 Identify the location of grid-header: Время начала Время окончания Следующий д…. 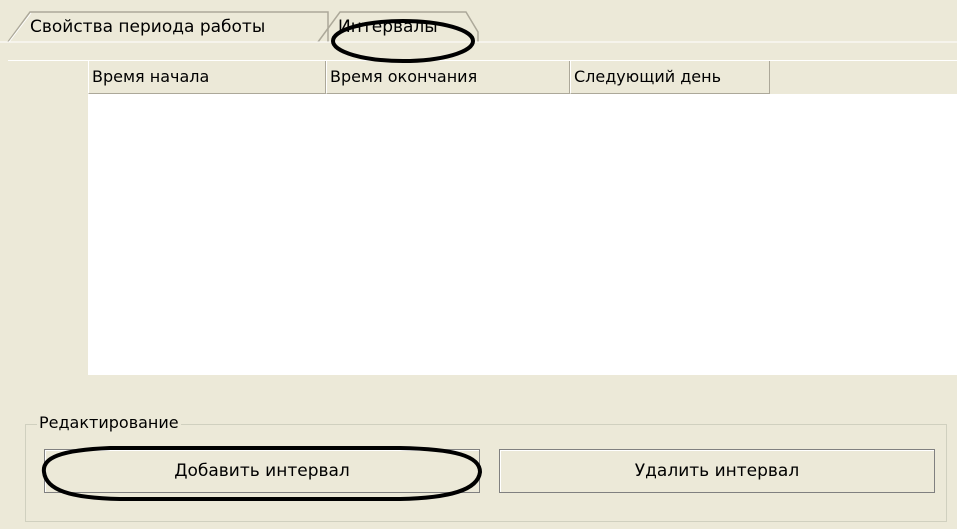
(482, 77).